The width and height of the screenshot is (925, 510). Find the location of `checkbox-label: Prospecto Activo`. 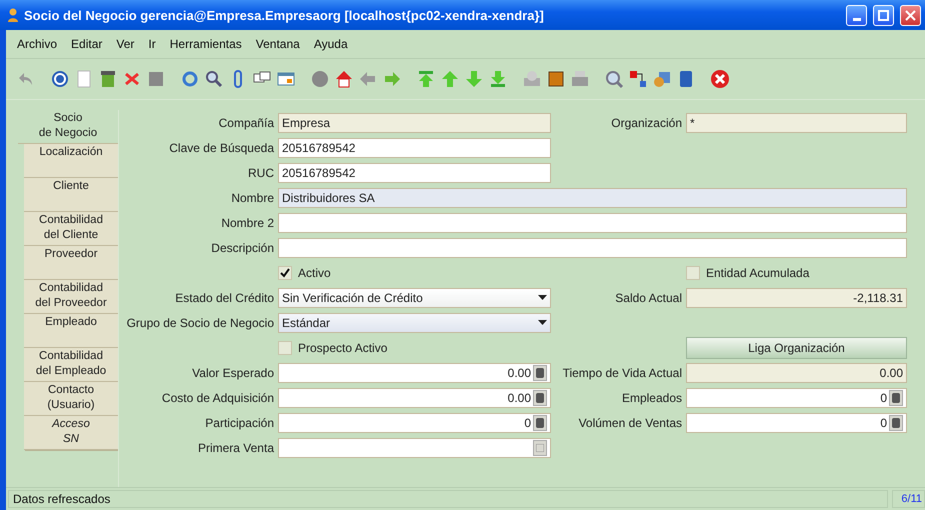

checkbox-label: Prospecto Activo is located at coordinates (343, 347).